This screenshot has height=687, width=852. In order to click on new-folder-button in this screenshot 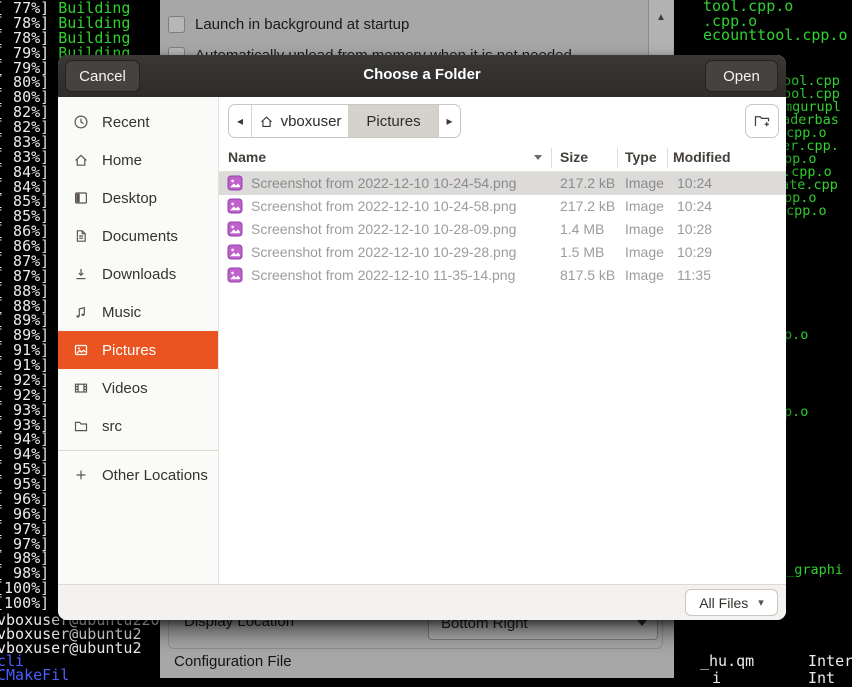, I will do `click(762, 121)`.